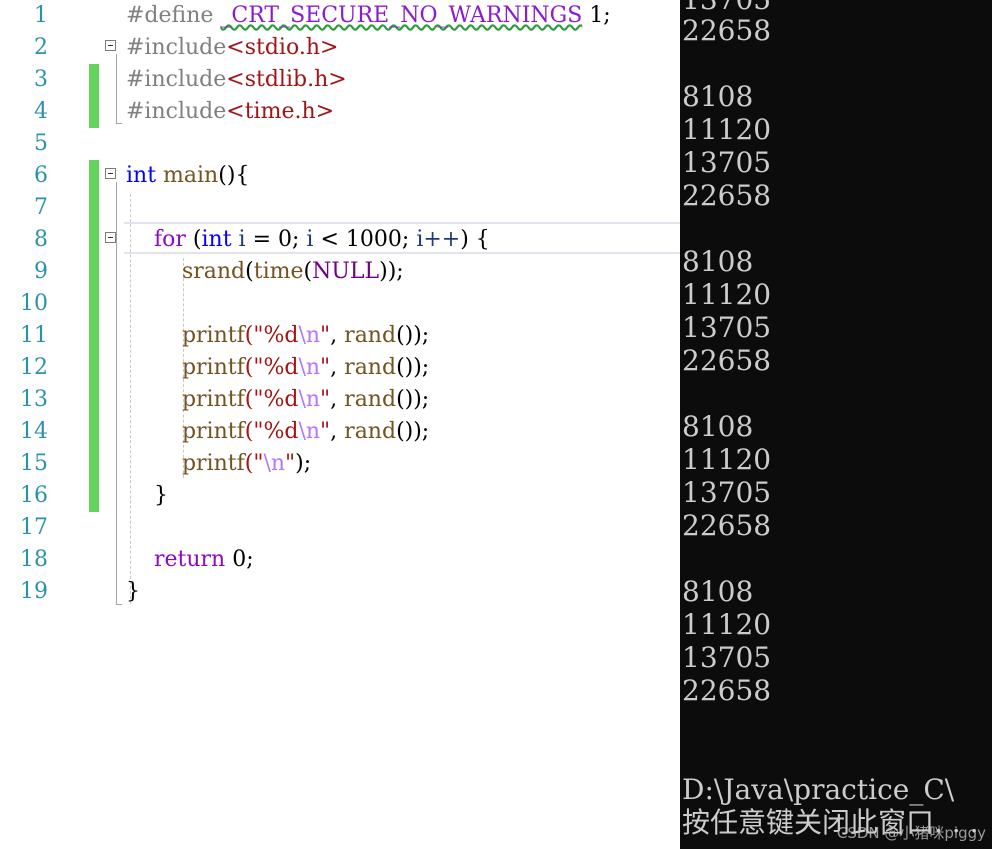 The height and width of the screenshot is (849, 992). Describe the element at coordinates (818, 789) in the screenshot. I see `console-path-line: D:\Java\practice_C\` at that location.